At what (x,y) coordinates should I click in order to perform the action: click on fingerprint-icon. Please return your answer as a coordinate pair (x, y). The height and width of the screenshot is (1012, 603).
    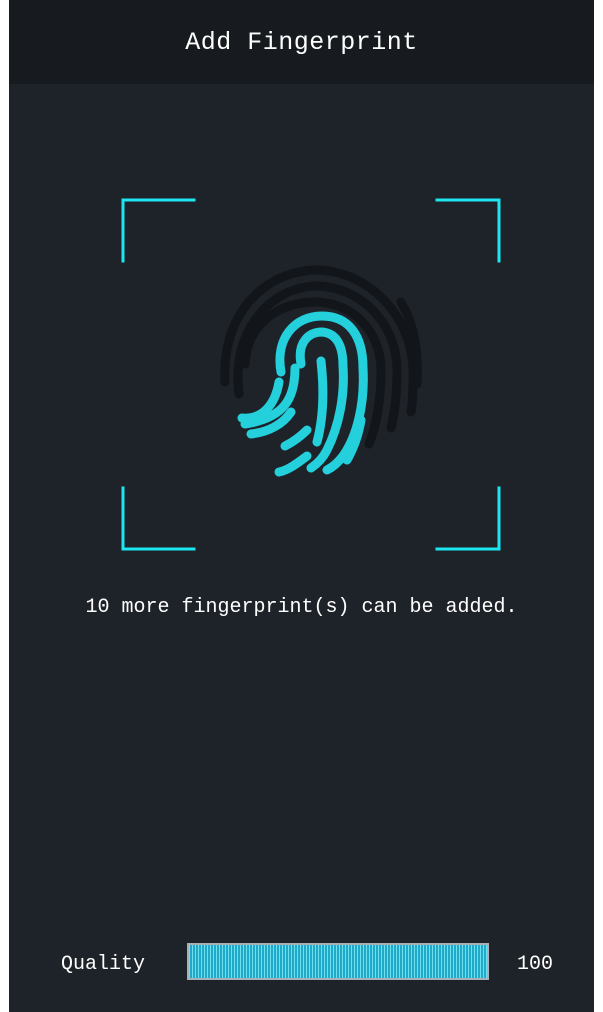
    Looking at the image, I should click on (321, 371).